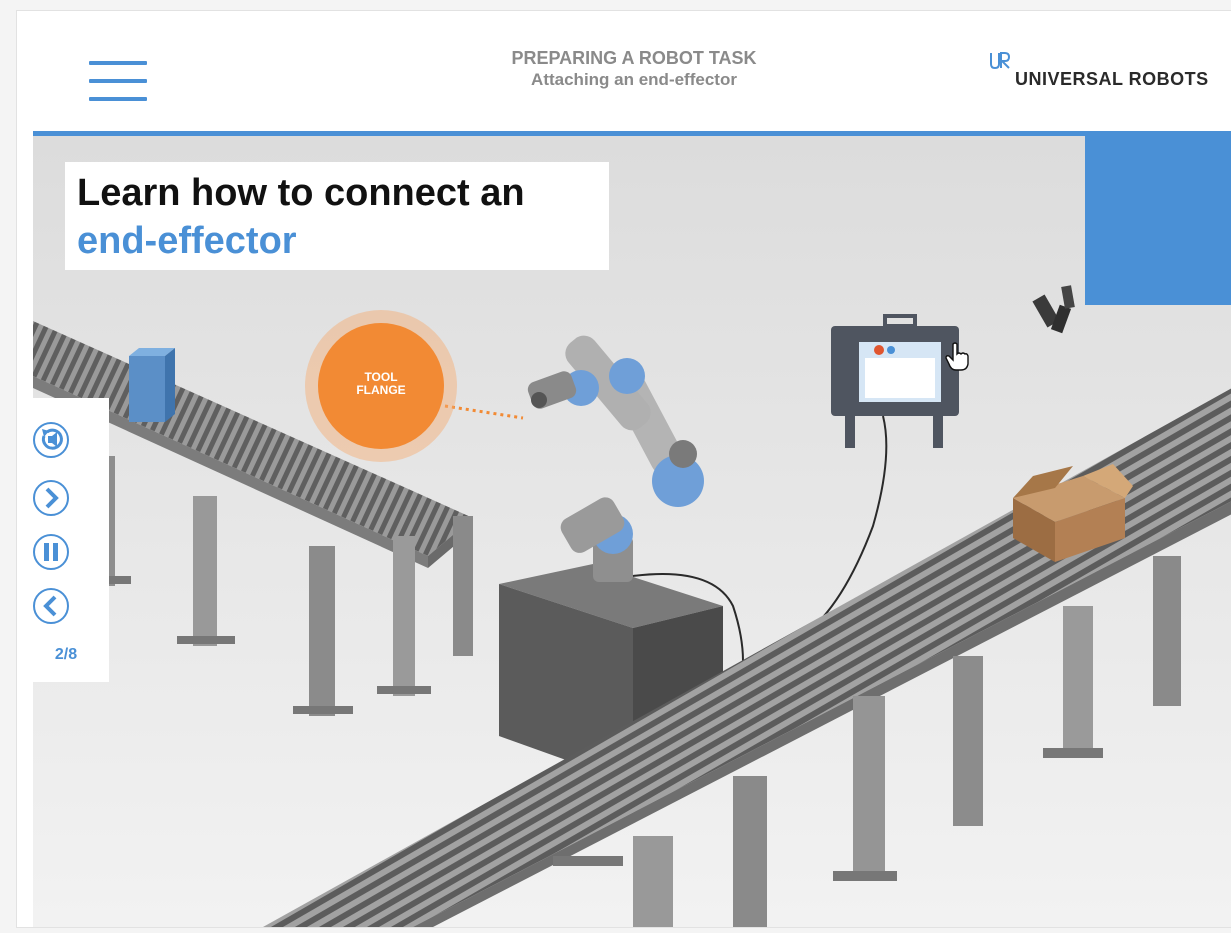  I want to click on hand-cursor-icon, so click(957, 356).